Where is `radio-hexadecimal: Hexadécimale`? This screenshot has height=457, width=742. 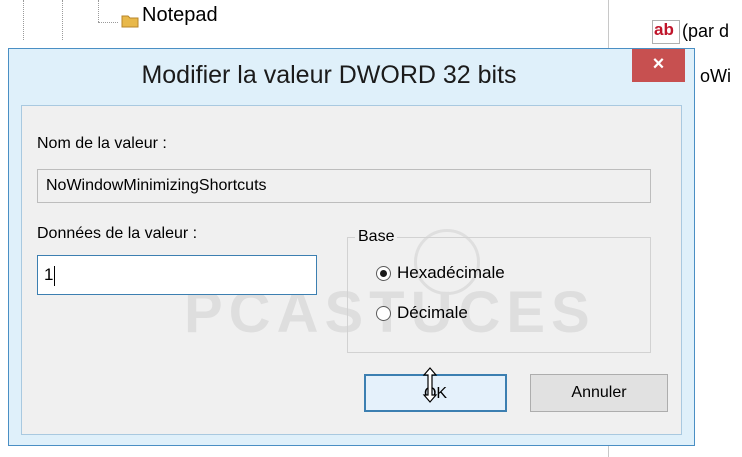 radio-hexadecimal: Hexadécimale is located at coordinates (440, 273).